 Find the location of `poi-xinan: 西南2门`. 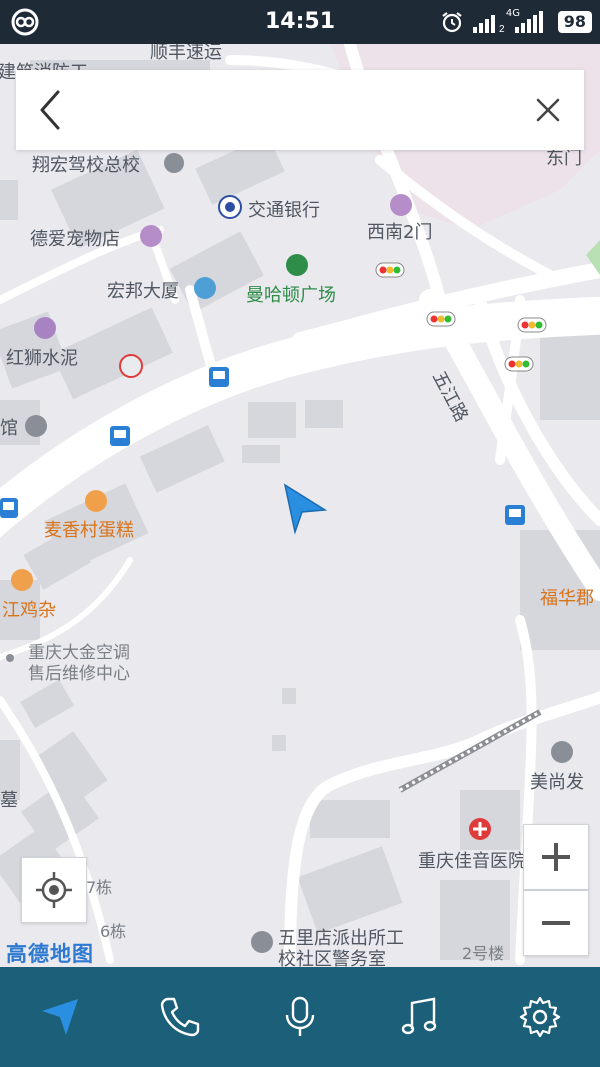

poi-xinan: 西南2门 is located at coordinates (399, 231).